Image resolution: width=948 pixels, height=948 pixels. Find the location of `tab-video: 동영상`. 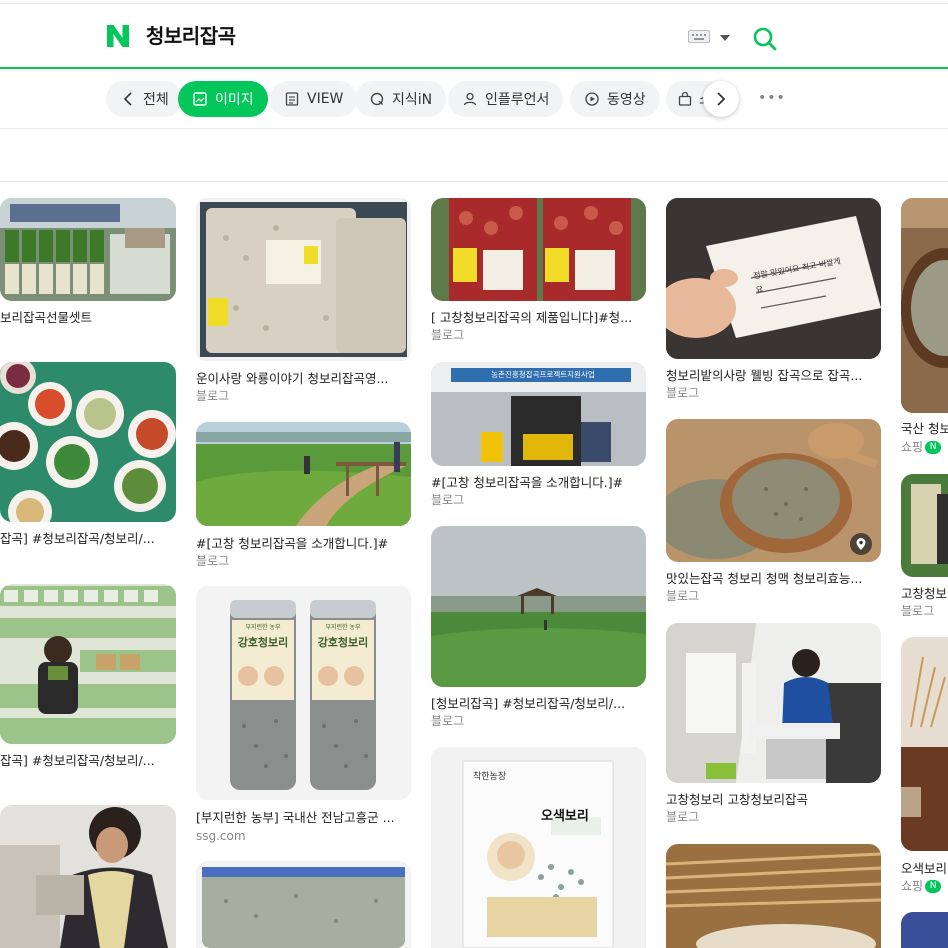

tab-video: 동영상 is located at coordinates (615, 99).